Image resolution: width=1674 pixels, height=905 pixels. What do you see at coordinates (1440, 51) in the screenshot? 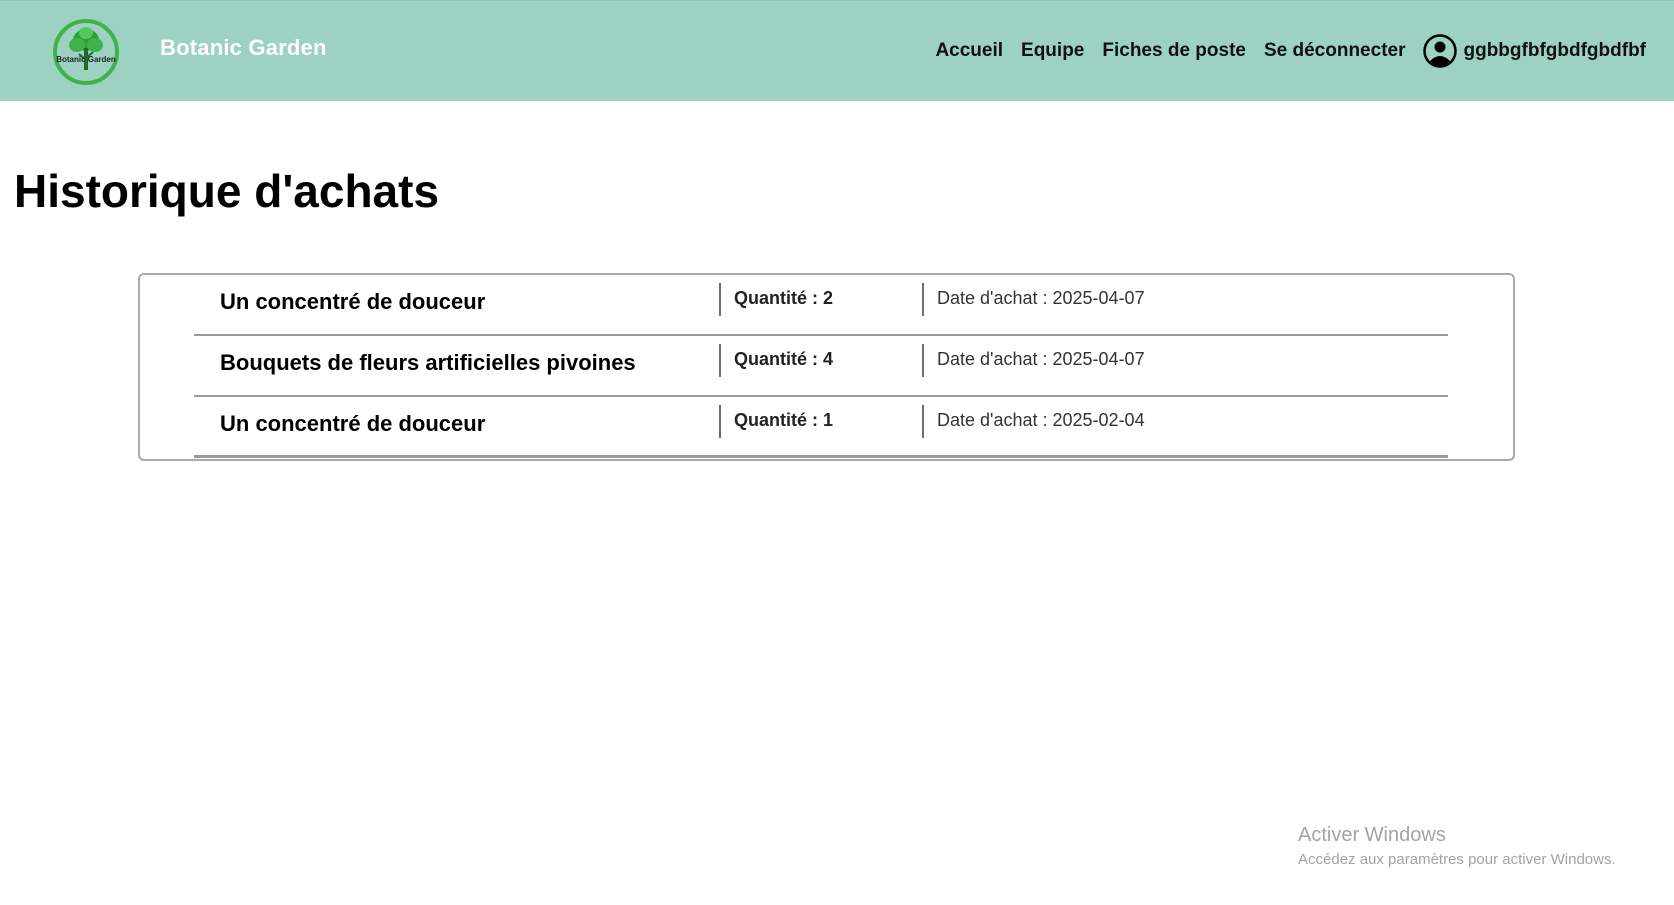
I see `user-circle-icon` at bounding box center [1440, 51].